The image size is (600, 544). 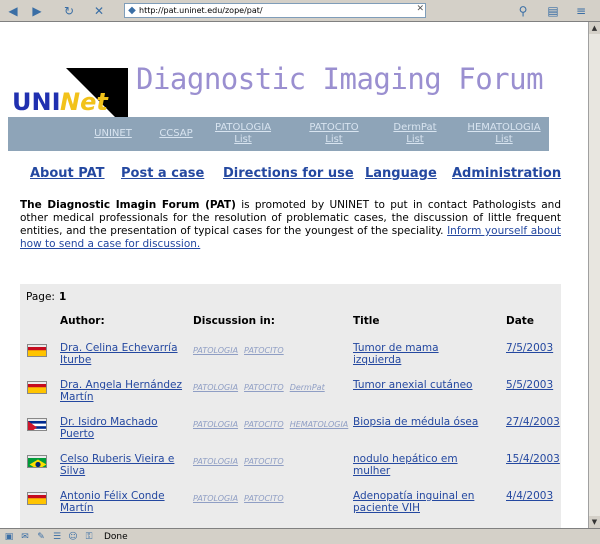 I want to click on menu-icon: ≡, so click(x=581, y=11).